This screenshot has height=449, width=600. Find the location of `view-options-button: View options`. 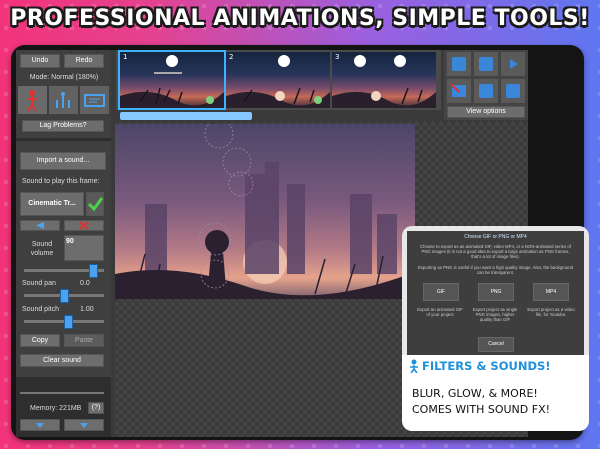

view-options-button: View options is located at coordinates (486, 112).